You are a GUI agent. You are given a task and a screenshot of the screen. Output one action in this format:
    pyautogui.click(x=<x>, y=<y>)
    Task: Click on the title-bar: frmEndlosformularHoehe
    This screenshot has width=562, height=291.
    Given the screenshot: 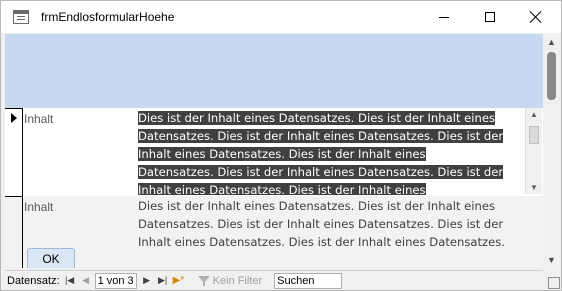 What is the action you would take?
    pyautogui.click(x=281, y=17)
    